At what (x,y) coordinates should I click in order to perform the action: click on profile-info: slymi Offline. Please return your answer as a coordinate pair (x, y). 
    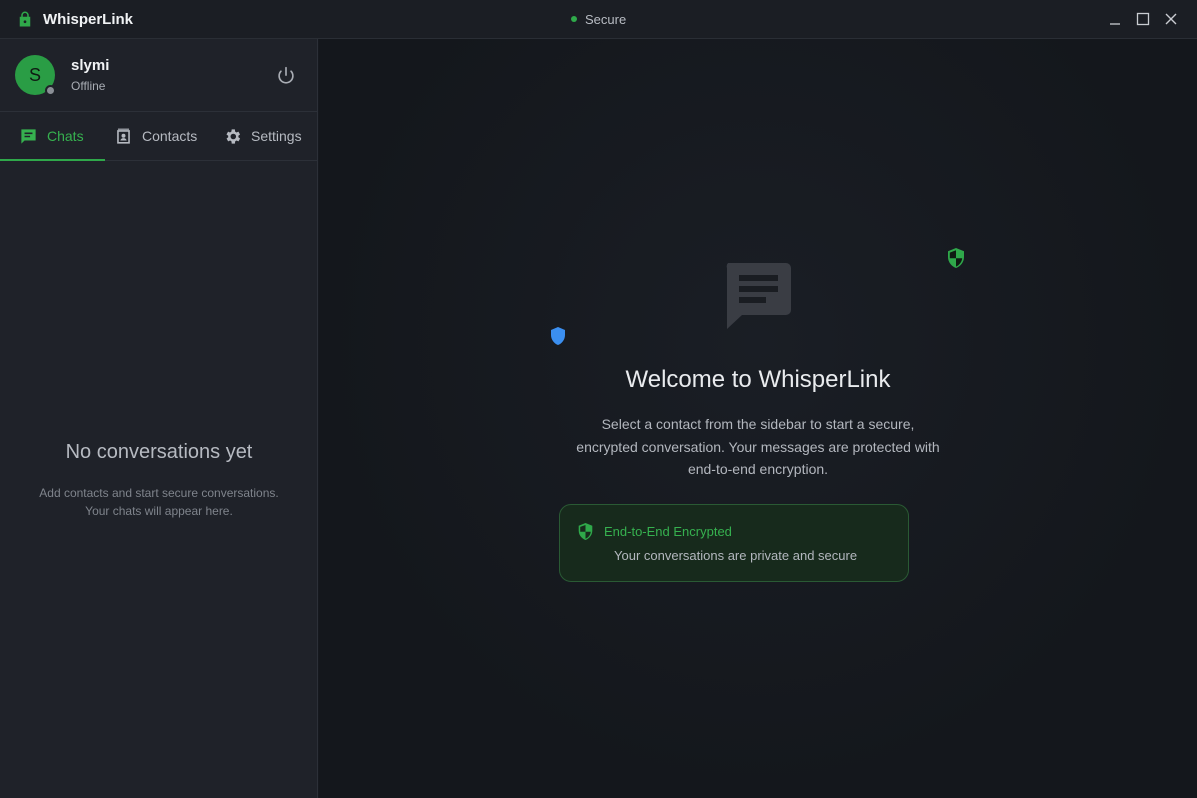
    Looking at the image, I should click on (90, 75).